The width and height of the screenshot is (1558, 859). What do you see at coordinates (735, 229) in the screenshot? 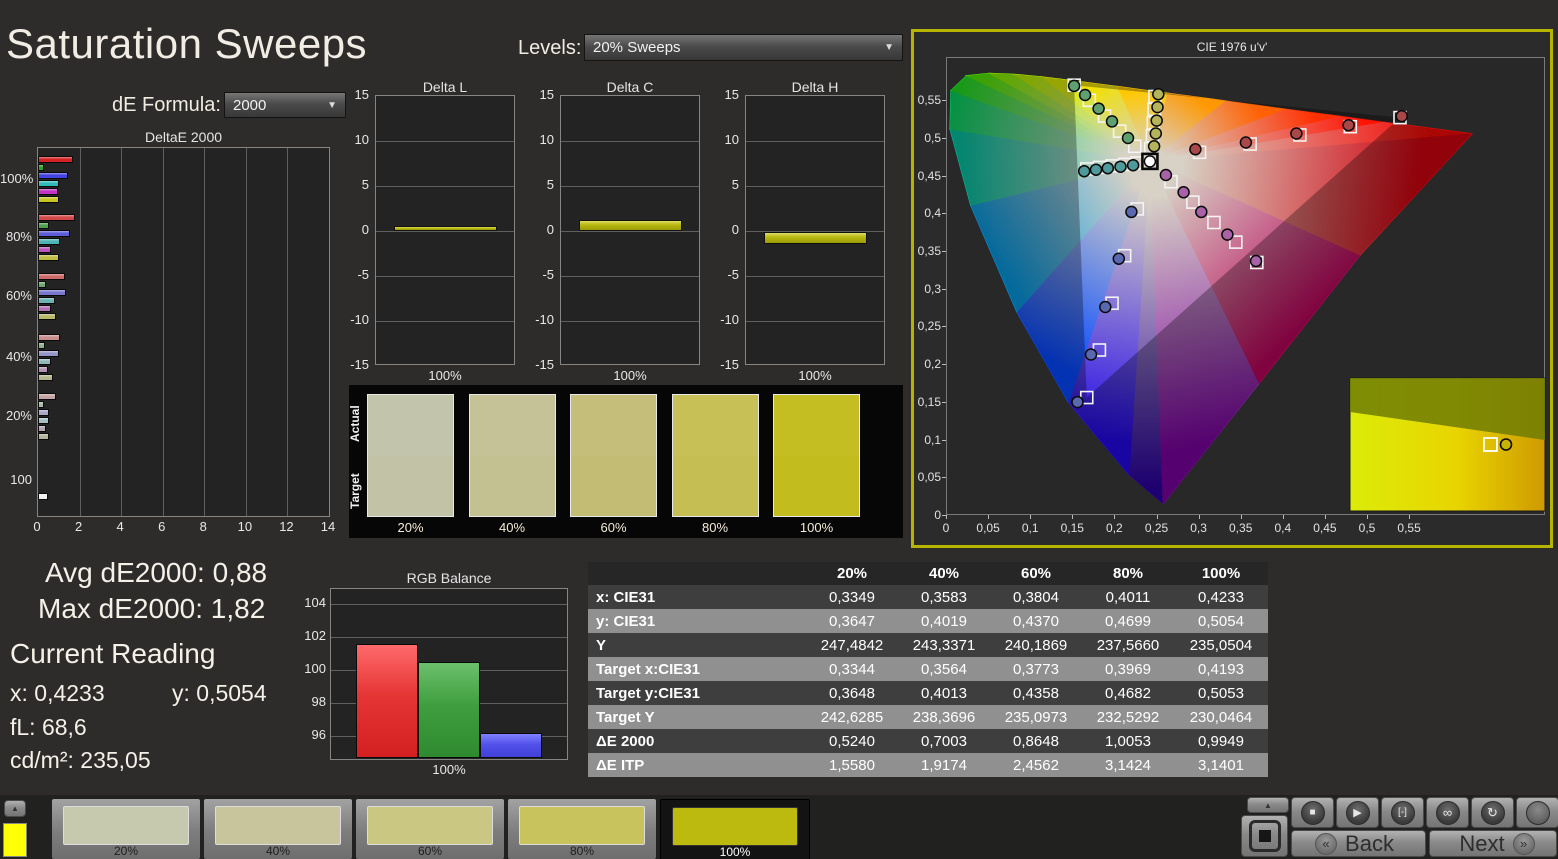
I see `delta-y-tick-label: 0` at bounding box center [735, 229].